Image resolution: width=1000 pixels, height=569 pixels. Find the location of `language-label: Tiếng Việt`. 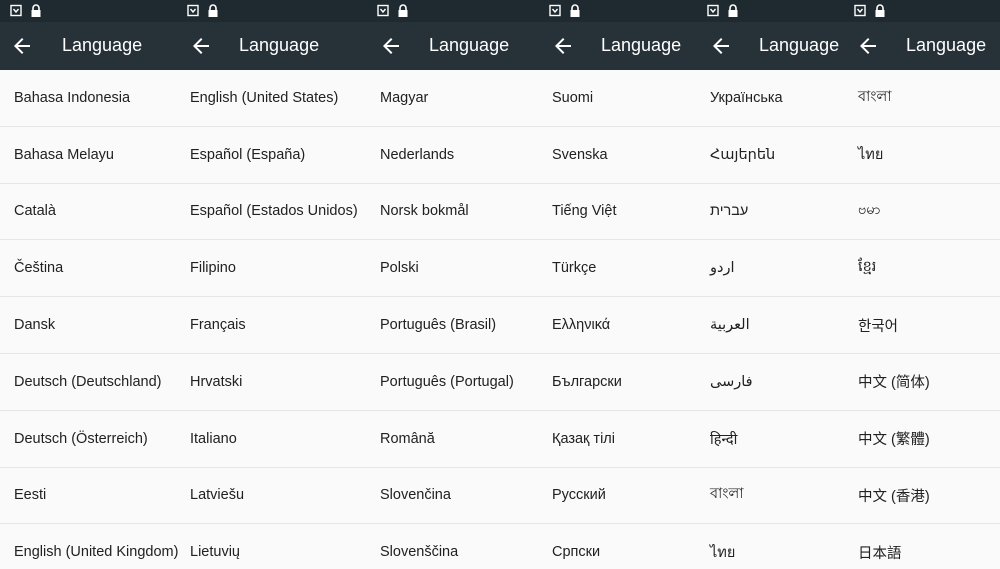

language-label: Tiếng Việt is located at coordinates (584, 211).